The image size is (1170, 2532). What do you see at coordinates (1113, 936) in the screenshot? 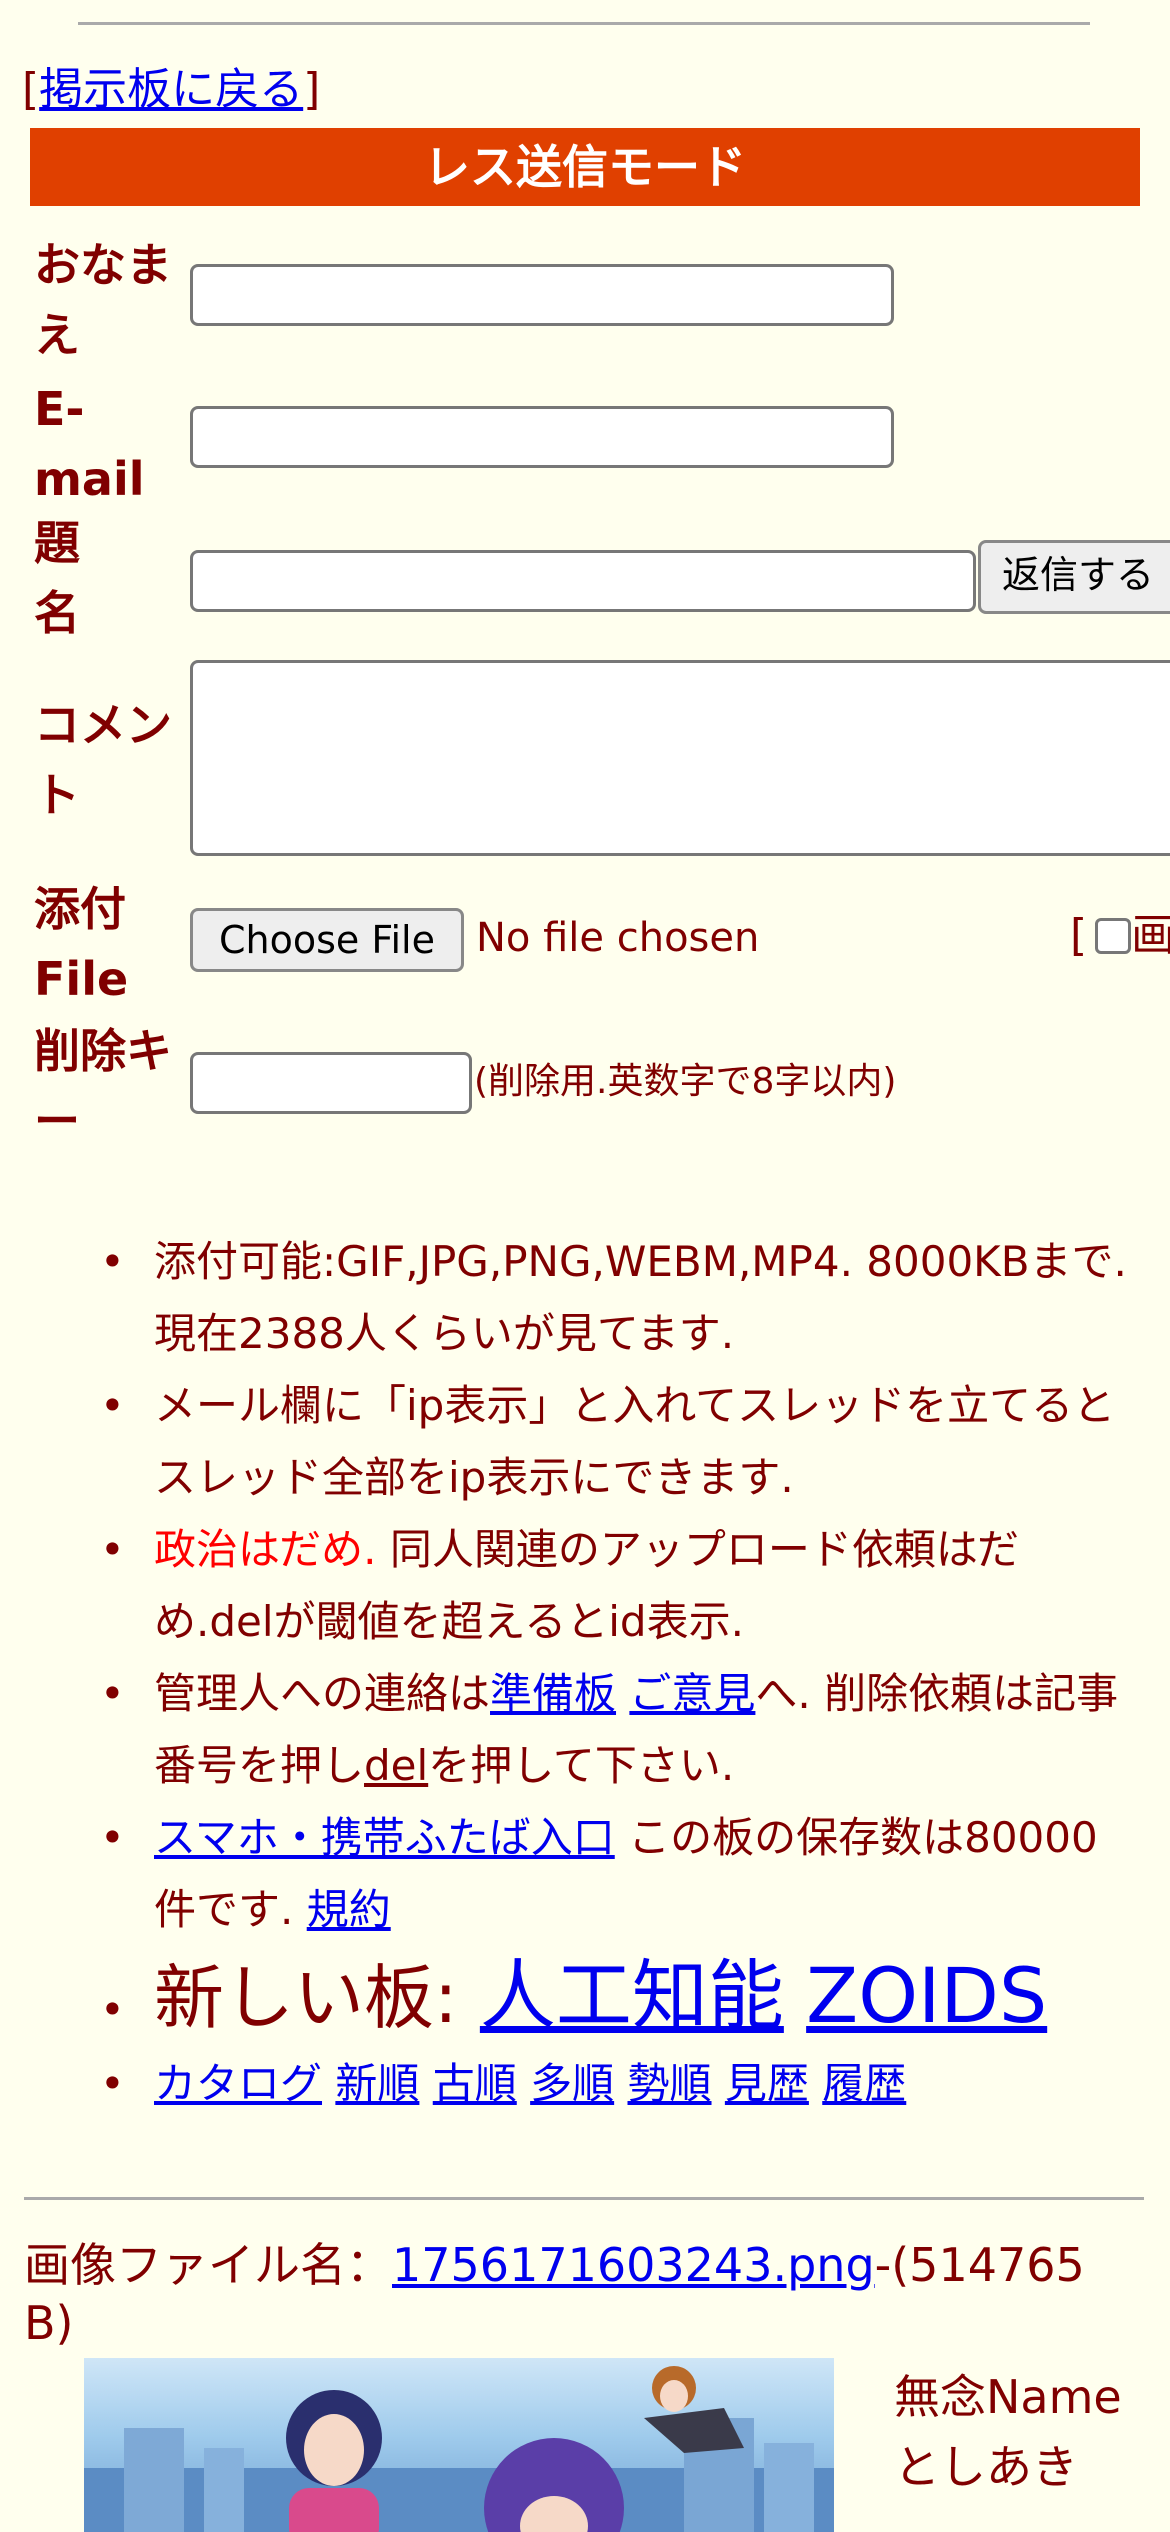
I see `attach-option-checkbox` at bounding box center [1113, 936].